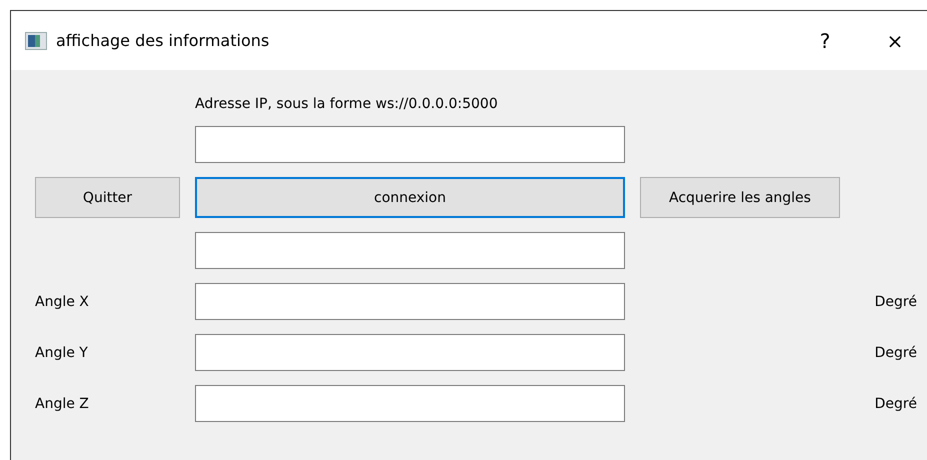 This screenshot has width=927, height=460. What do you see at coordinates (410, 197) in the screenshot?
I see `connect-button: connexion` at bounding box center [410, 197].